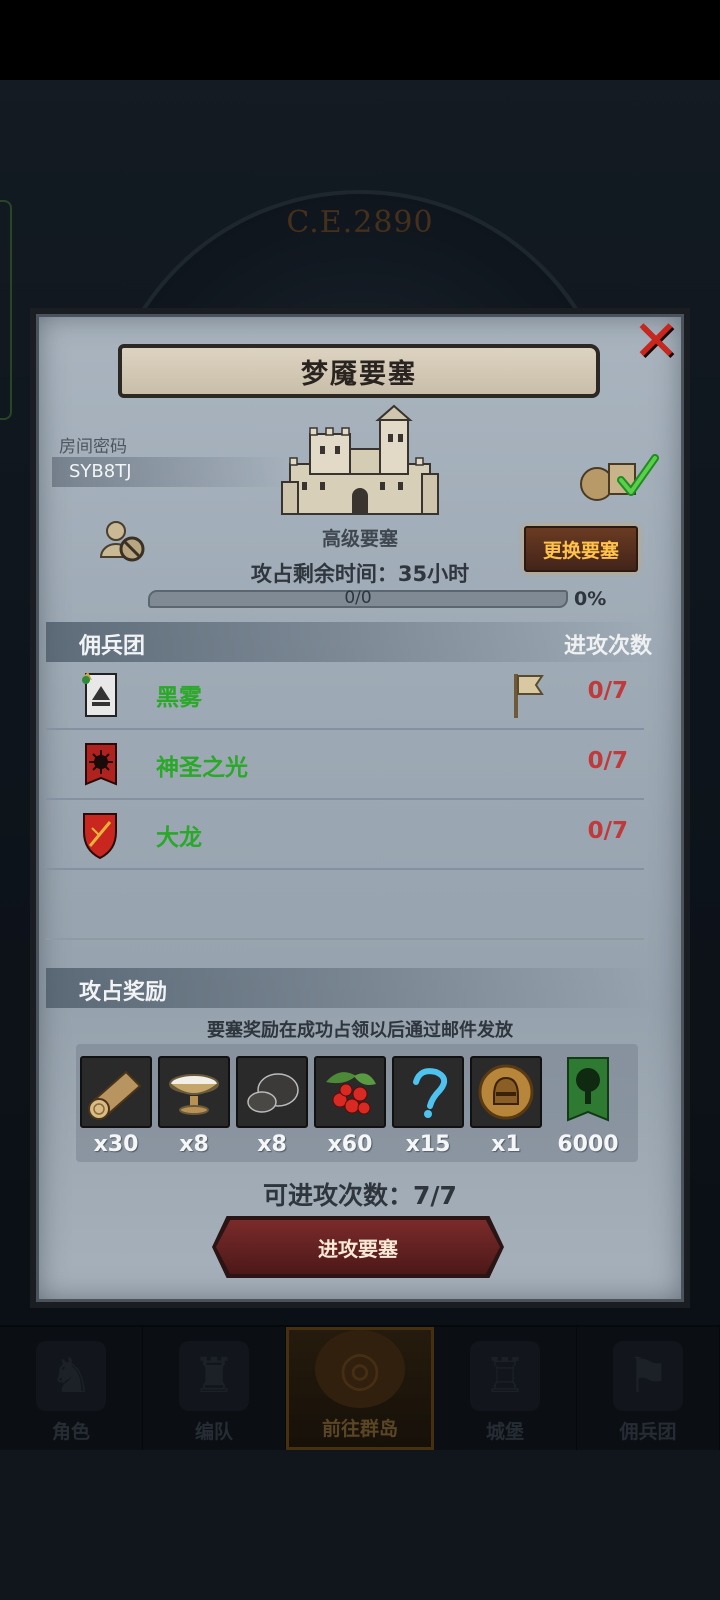 This screenshot has width=720, height=1600. I want to click on tree-banner-icon, so click(588, 1092).